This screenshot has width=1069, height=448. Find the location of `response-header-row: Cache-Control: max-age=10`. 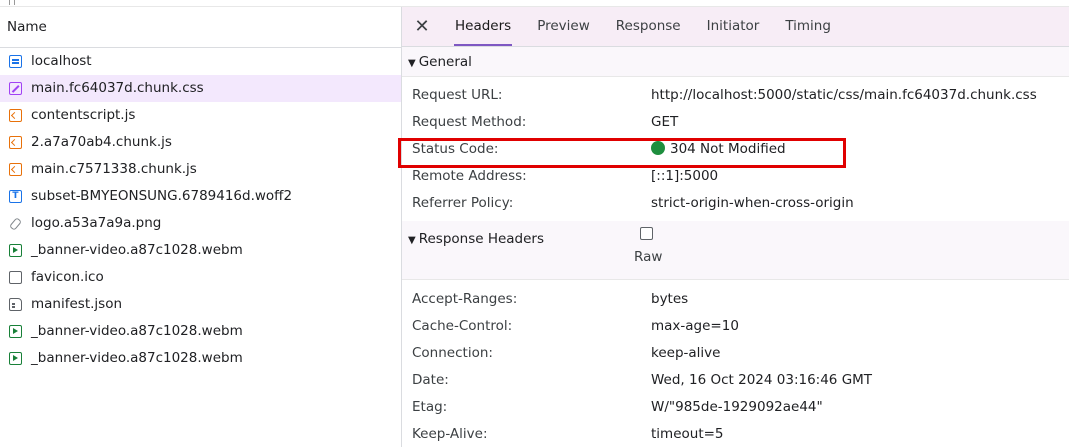

response-header-row: Cache-Control: max-age=10 is located at coordinates (735, 326).